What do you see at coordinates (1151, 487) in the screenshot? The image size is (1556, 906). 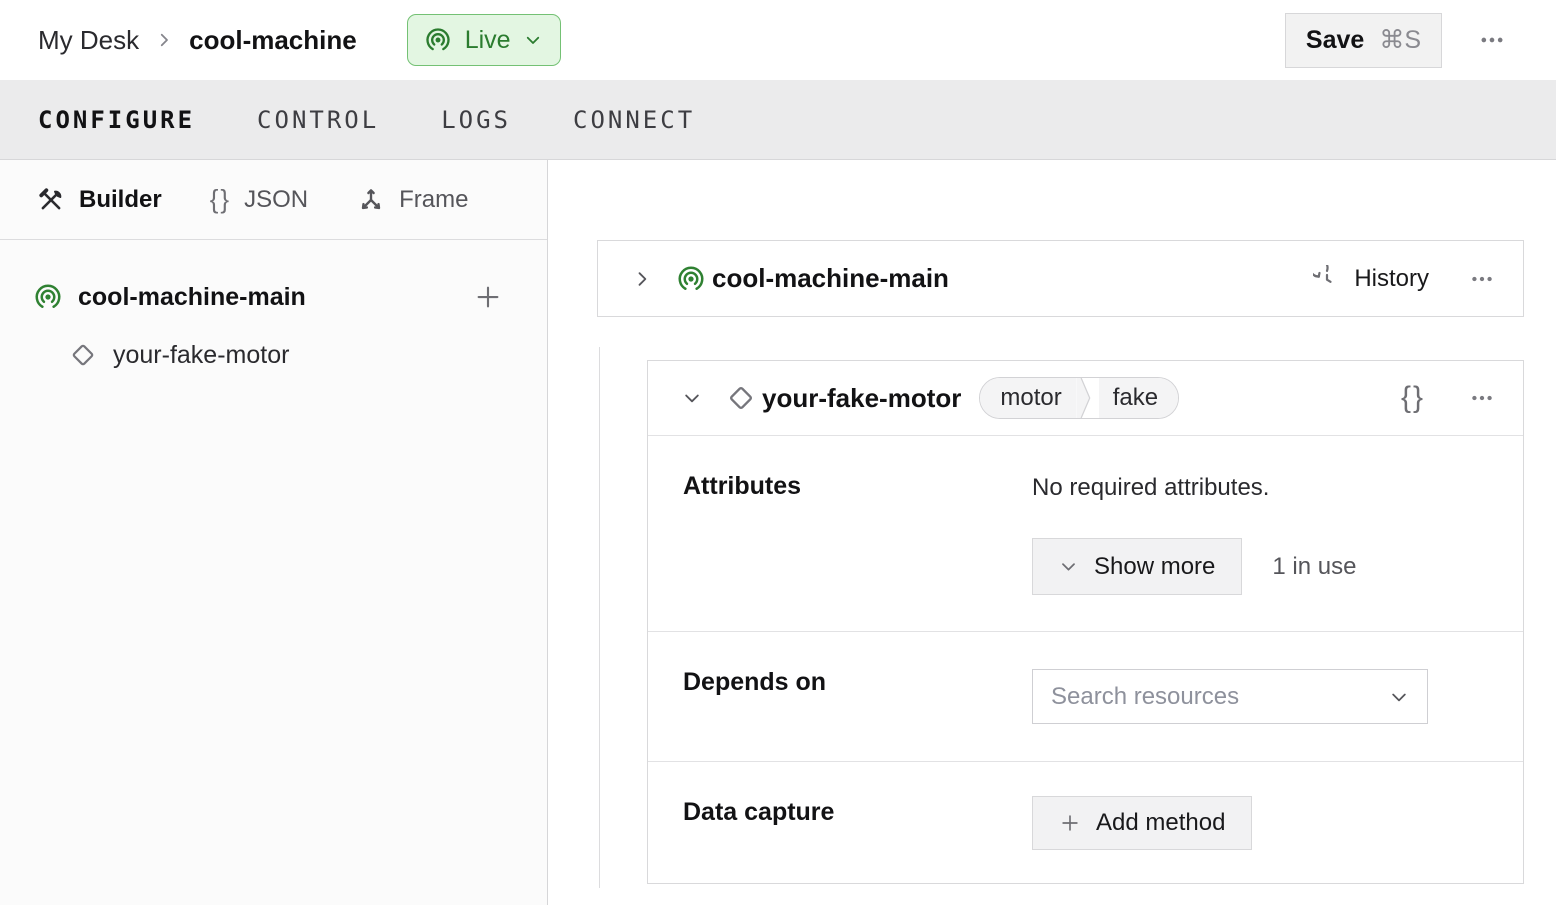 I see `attributes-empty-text: No required attributes.` at bounding box center [1151, 487].